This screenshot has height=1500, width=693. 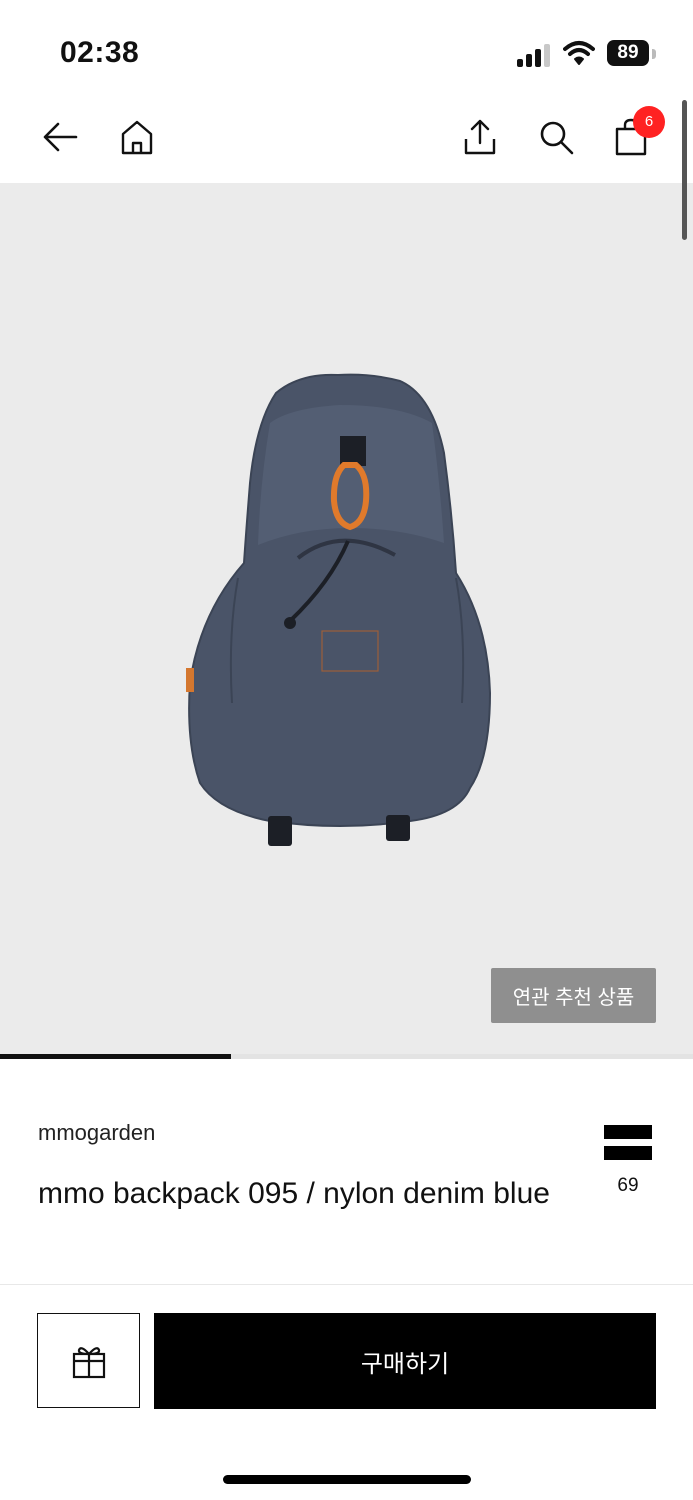 I want to click on search-button, so click(x=556, y=137).